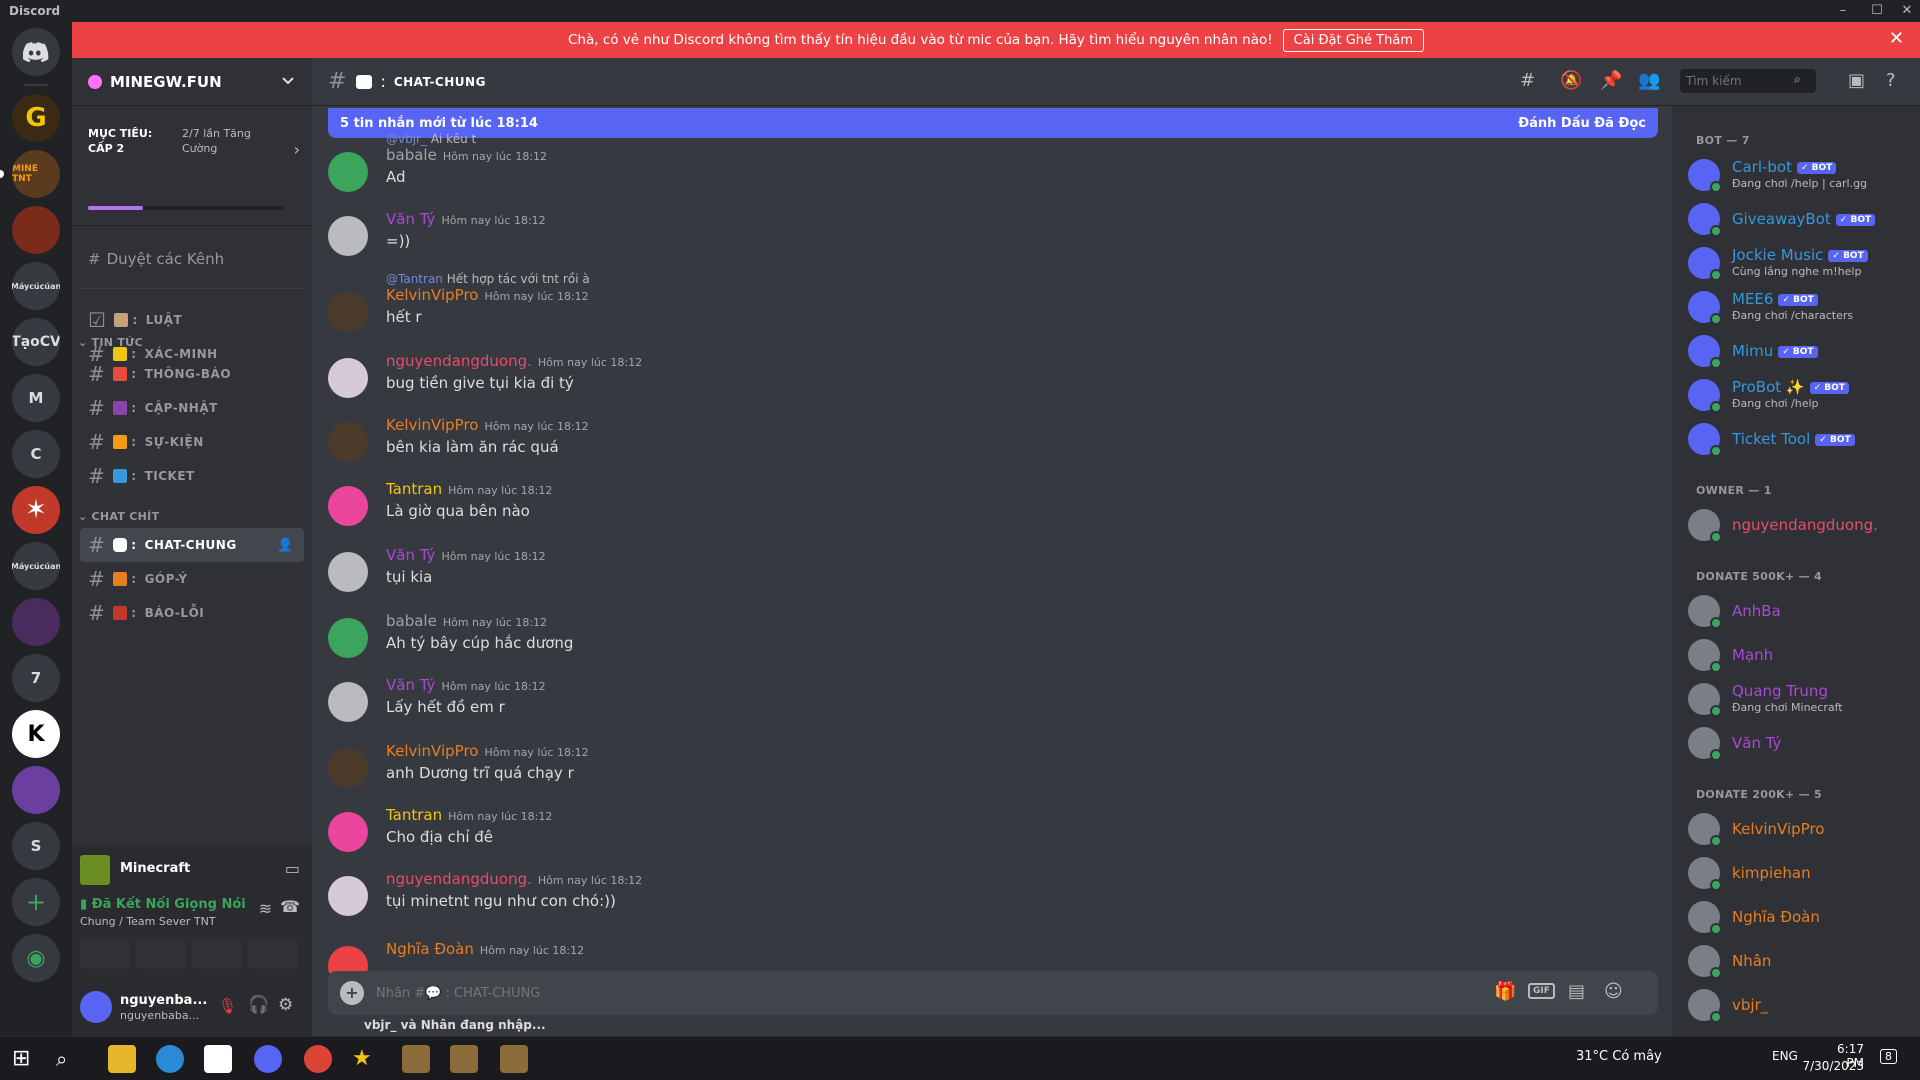  I want to click on close-window-button: ✕, so click(1907, 11).